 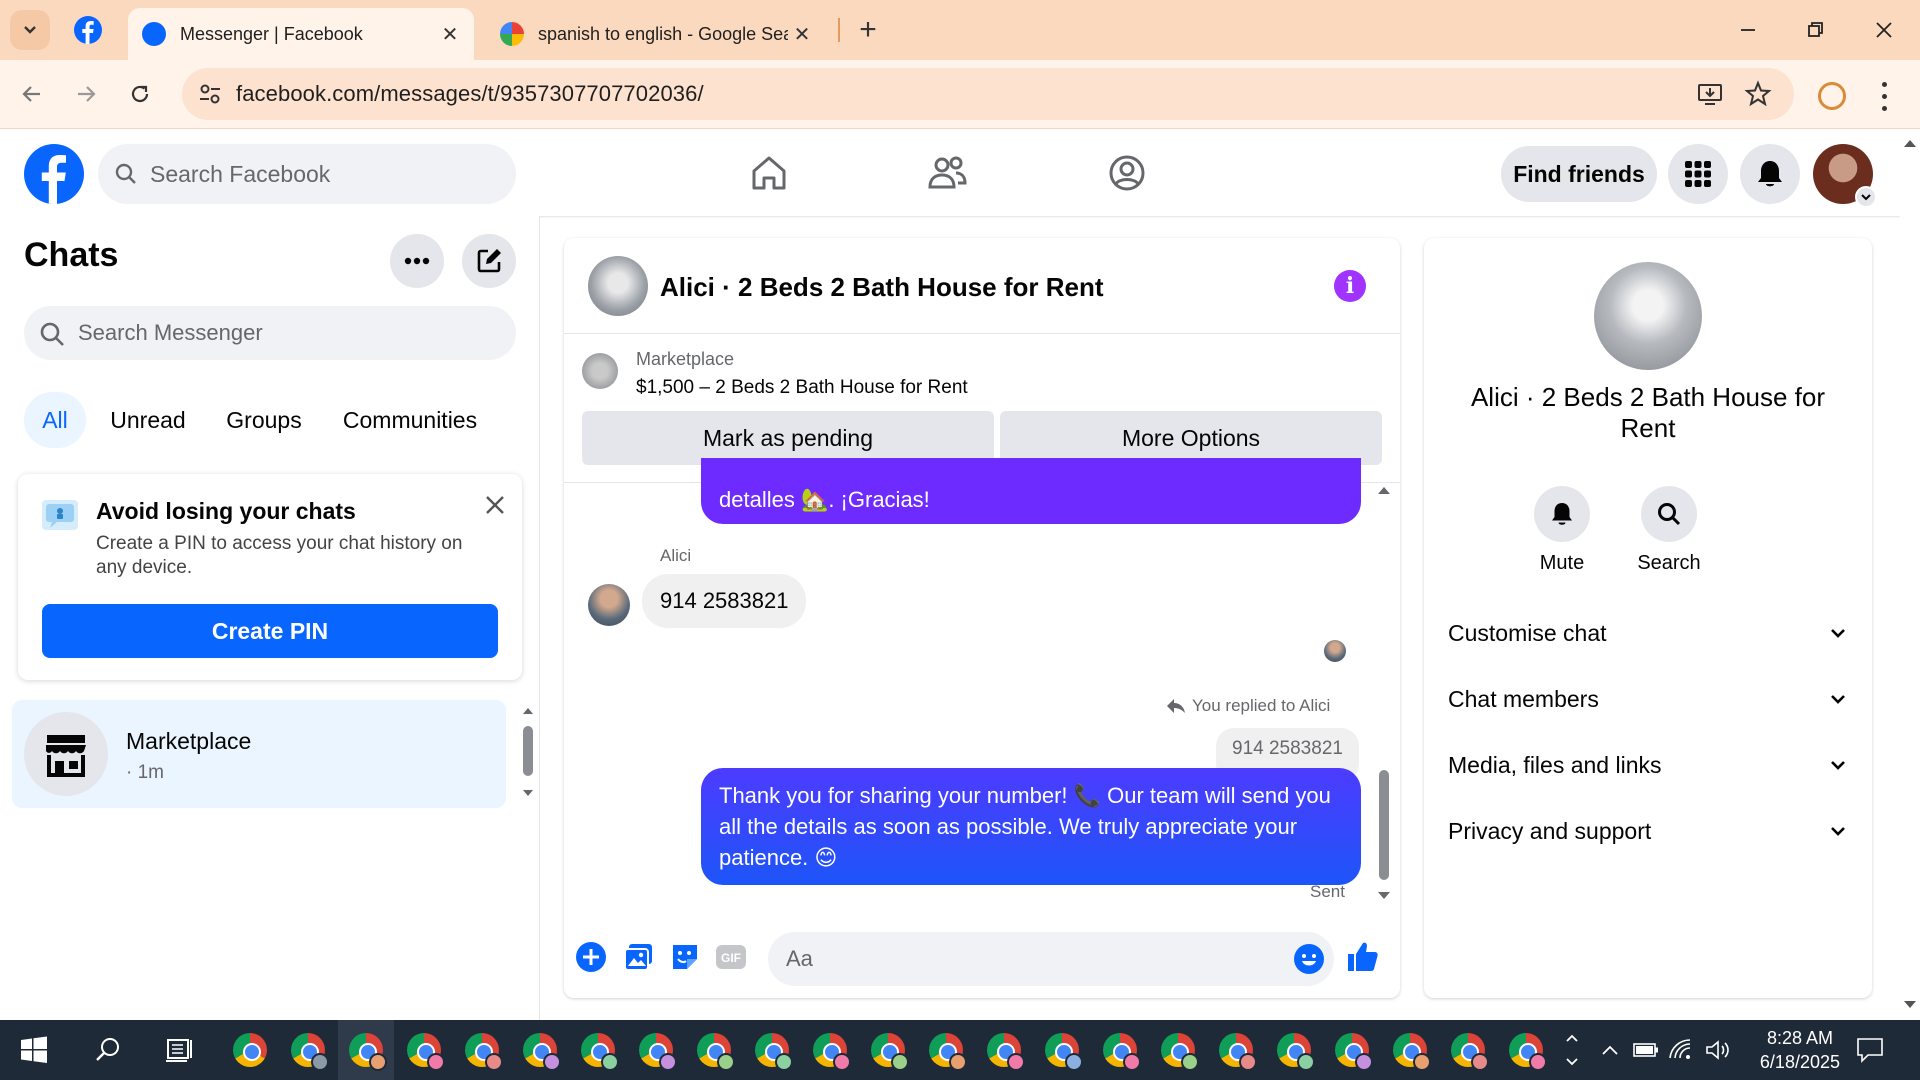 I want to click on gif-button: GIF, so click(x=731, y=957).